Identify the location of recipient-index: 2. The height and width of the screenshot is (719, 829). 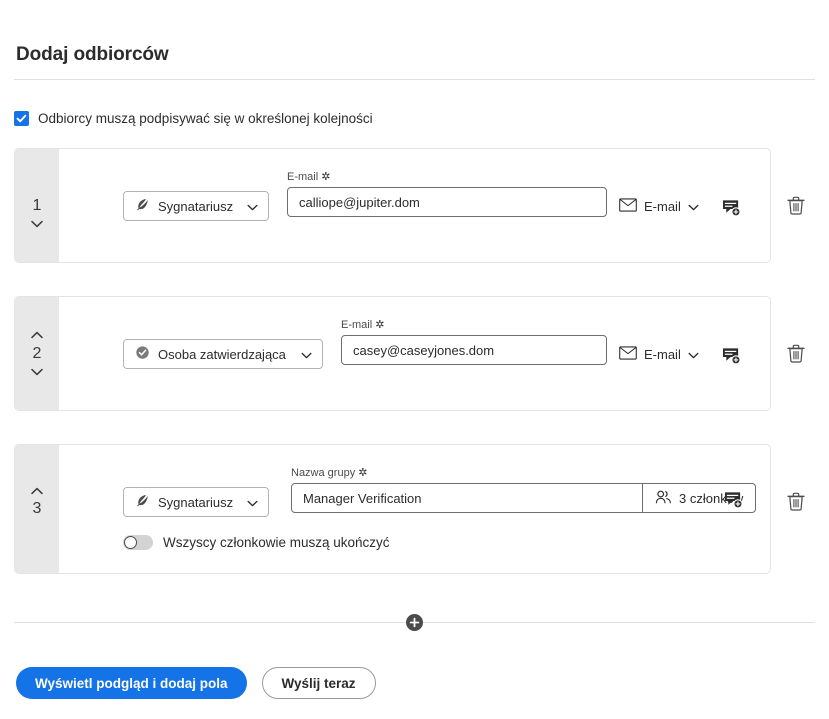
(37, 353).